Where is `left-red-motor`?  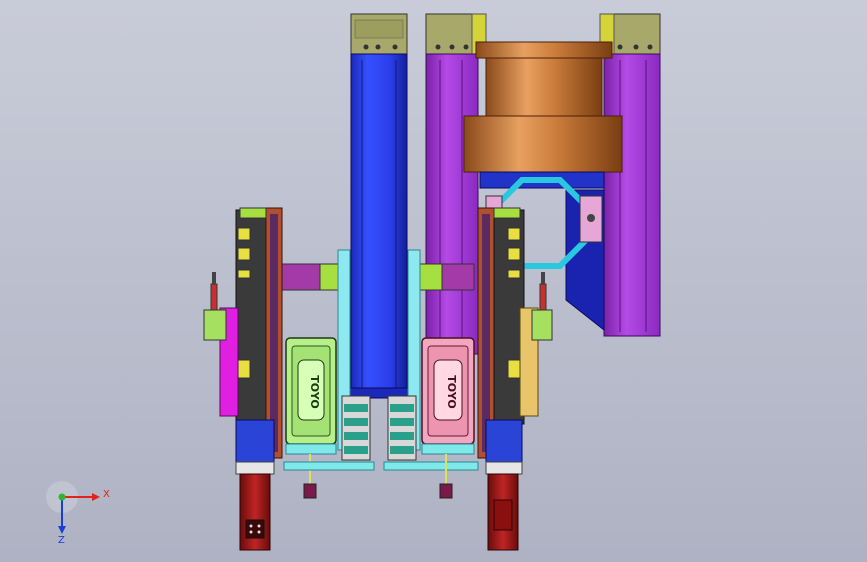 left-red-motor is located at coordinates (255, 512).